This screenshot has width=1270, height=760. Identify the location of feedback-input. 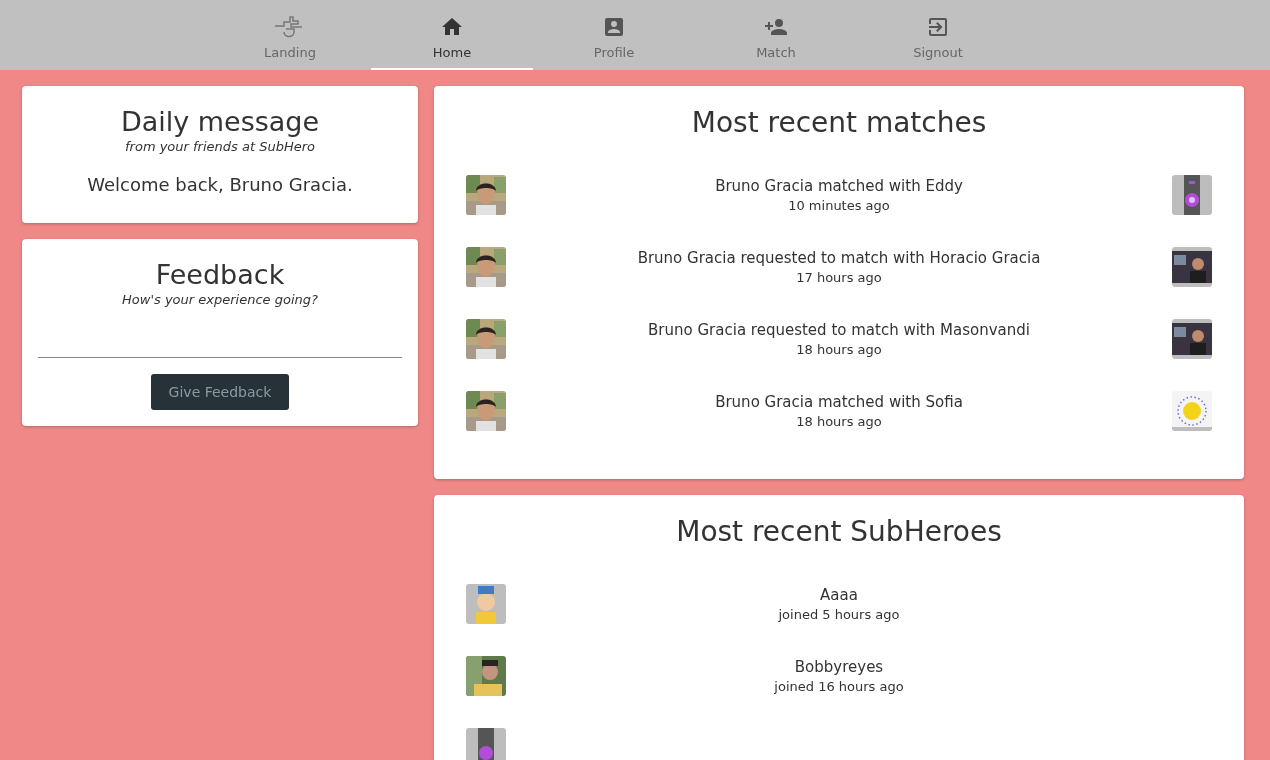
(220, 356).